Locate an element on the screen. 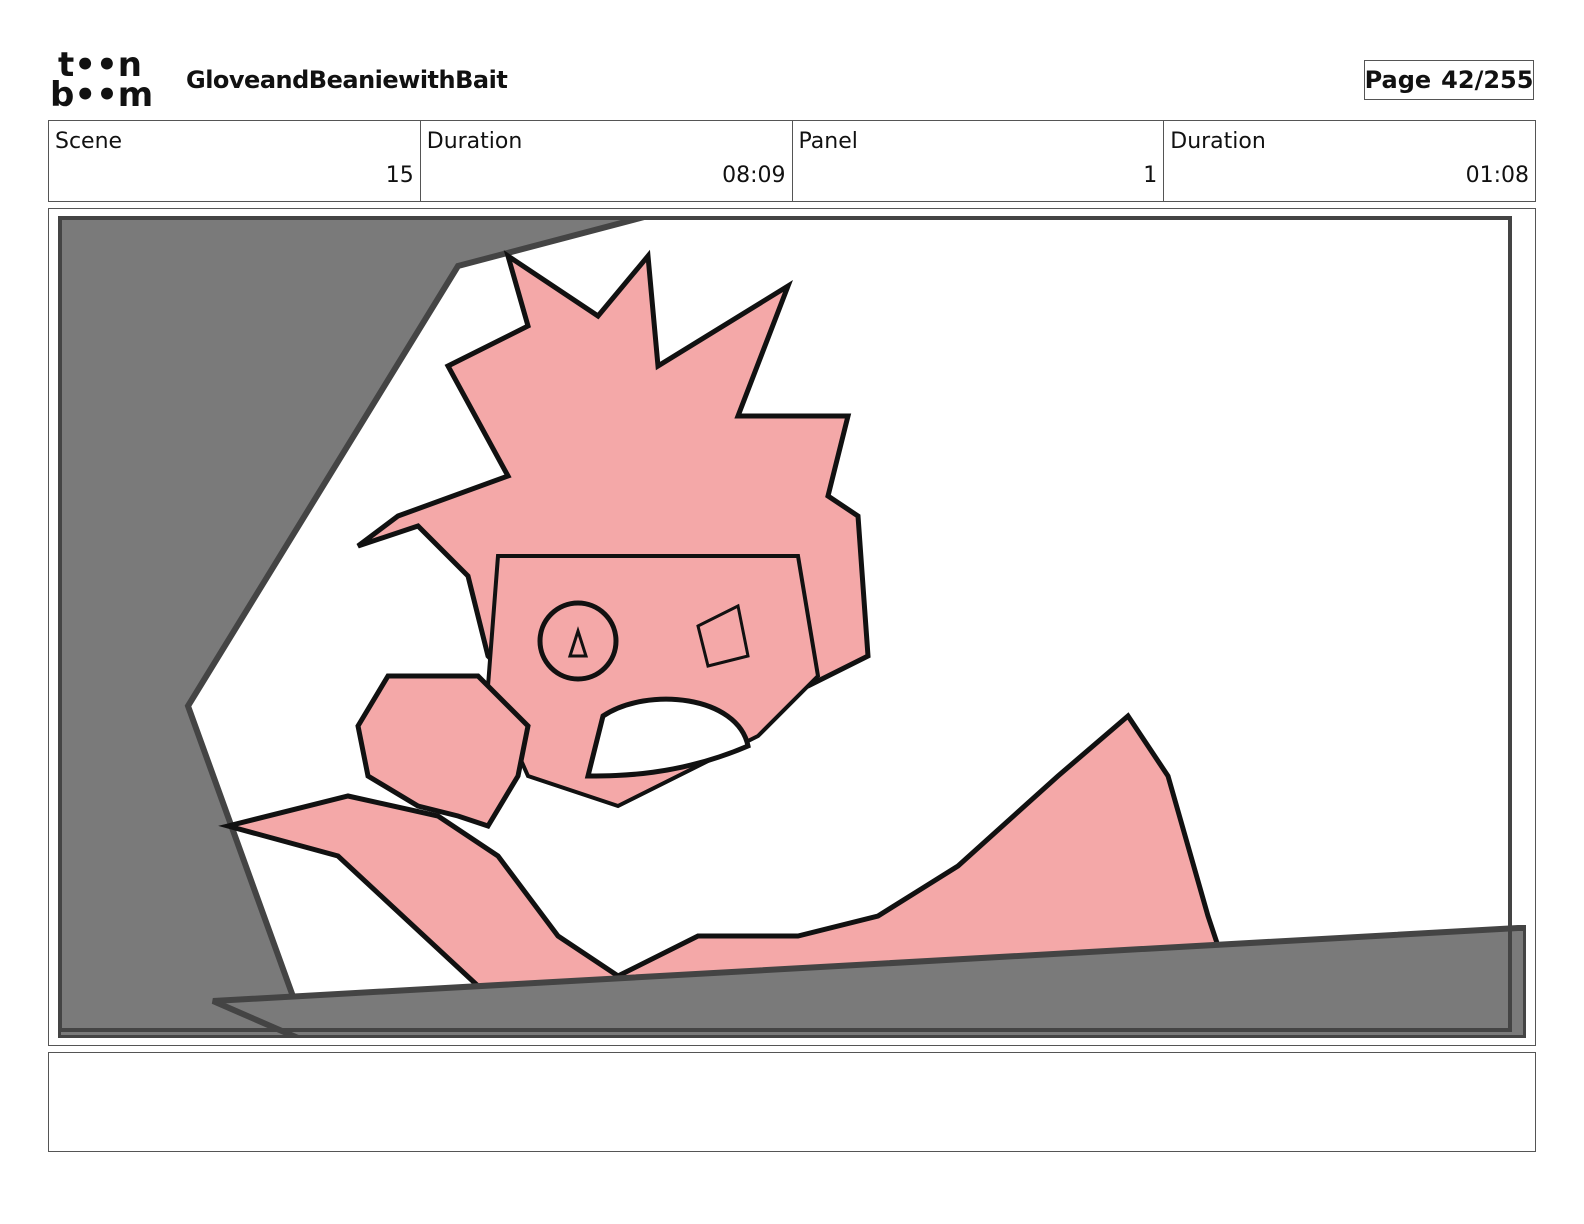  page-indicator: Page 42/255 is located at coordinates (1449, 80).